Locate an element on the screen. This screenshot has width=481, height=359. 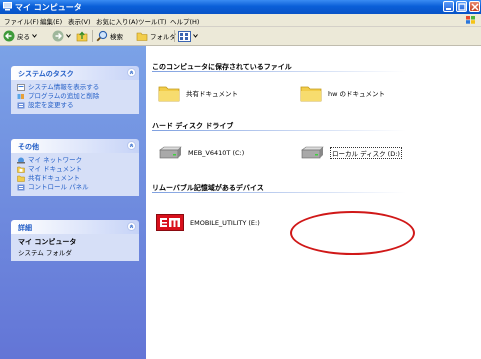
back-button: 戻る is located at coordinates (20, 36).